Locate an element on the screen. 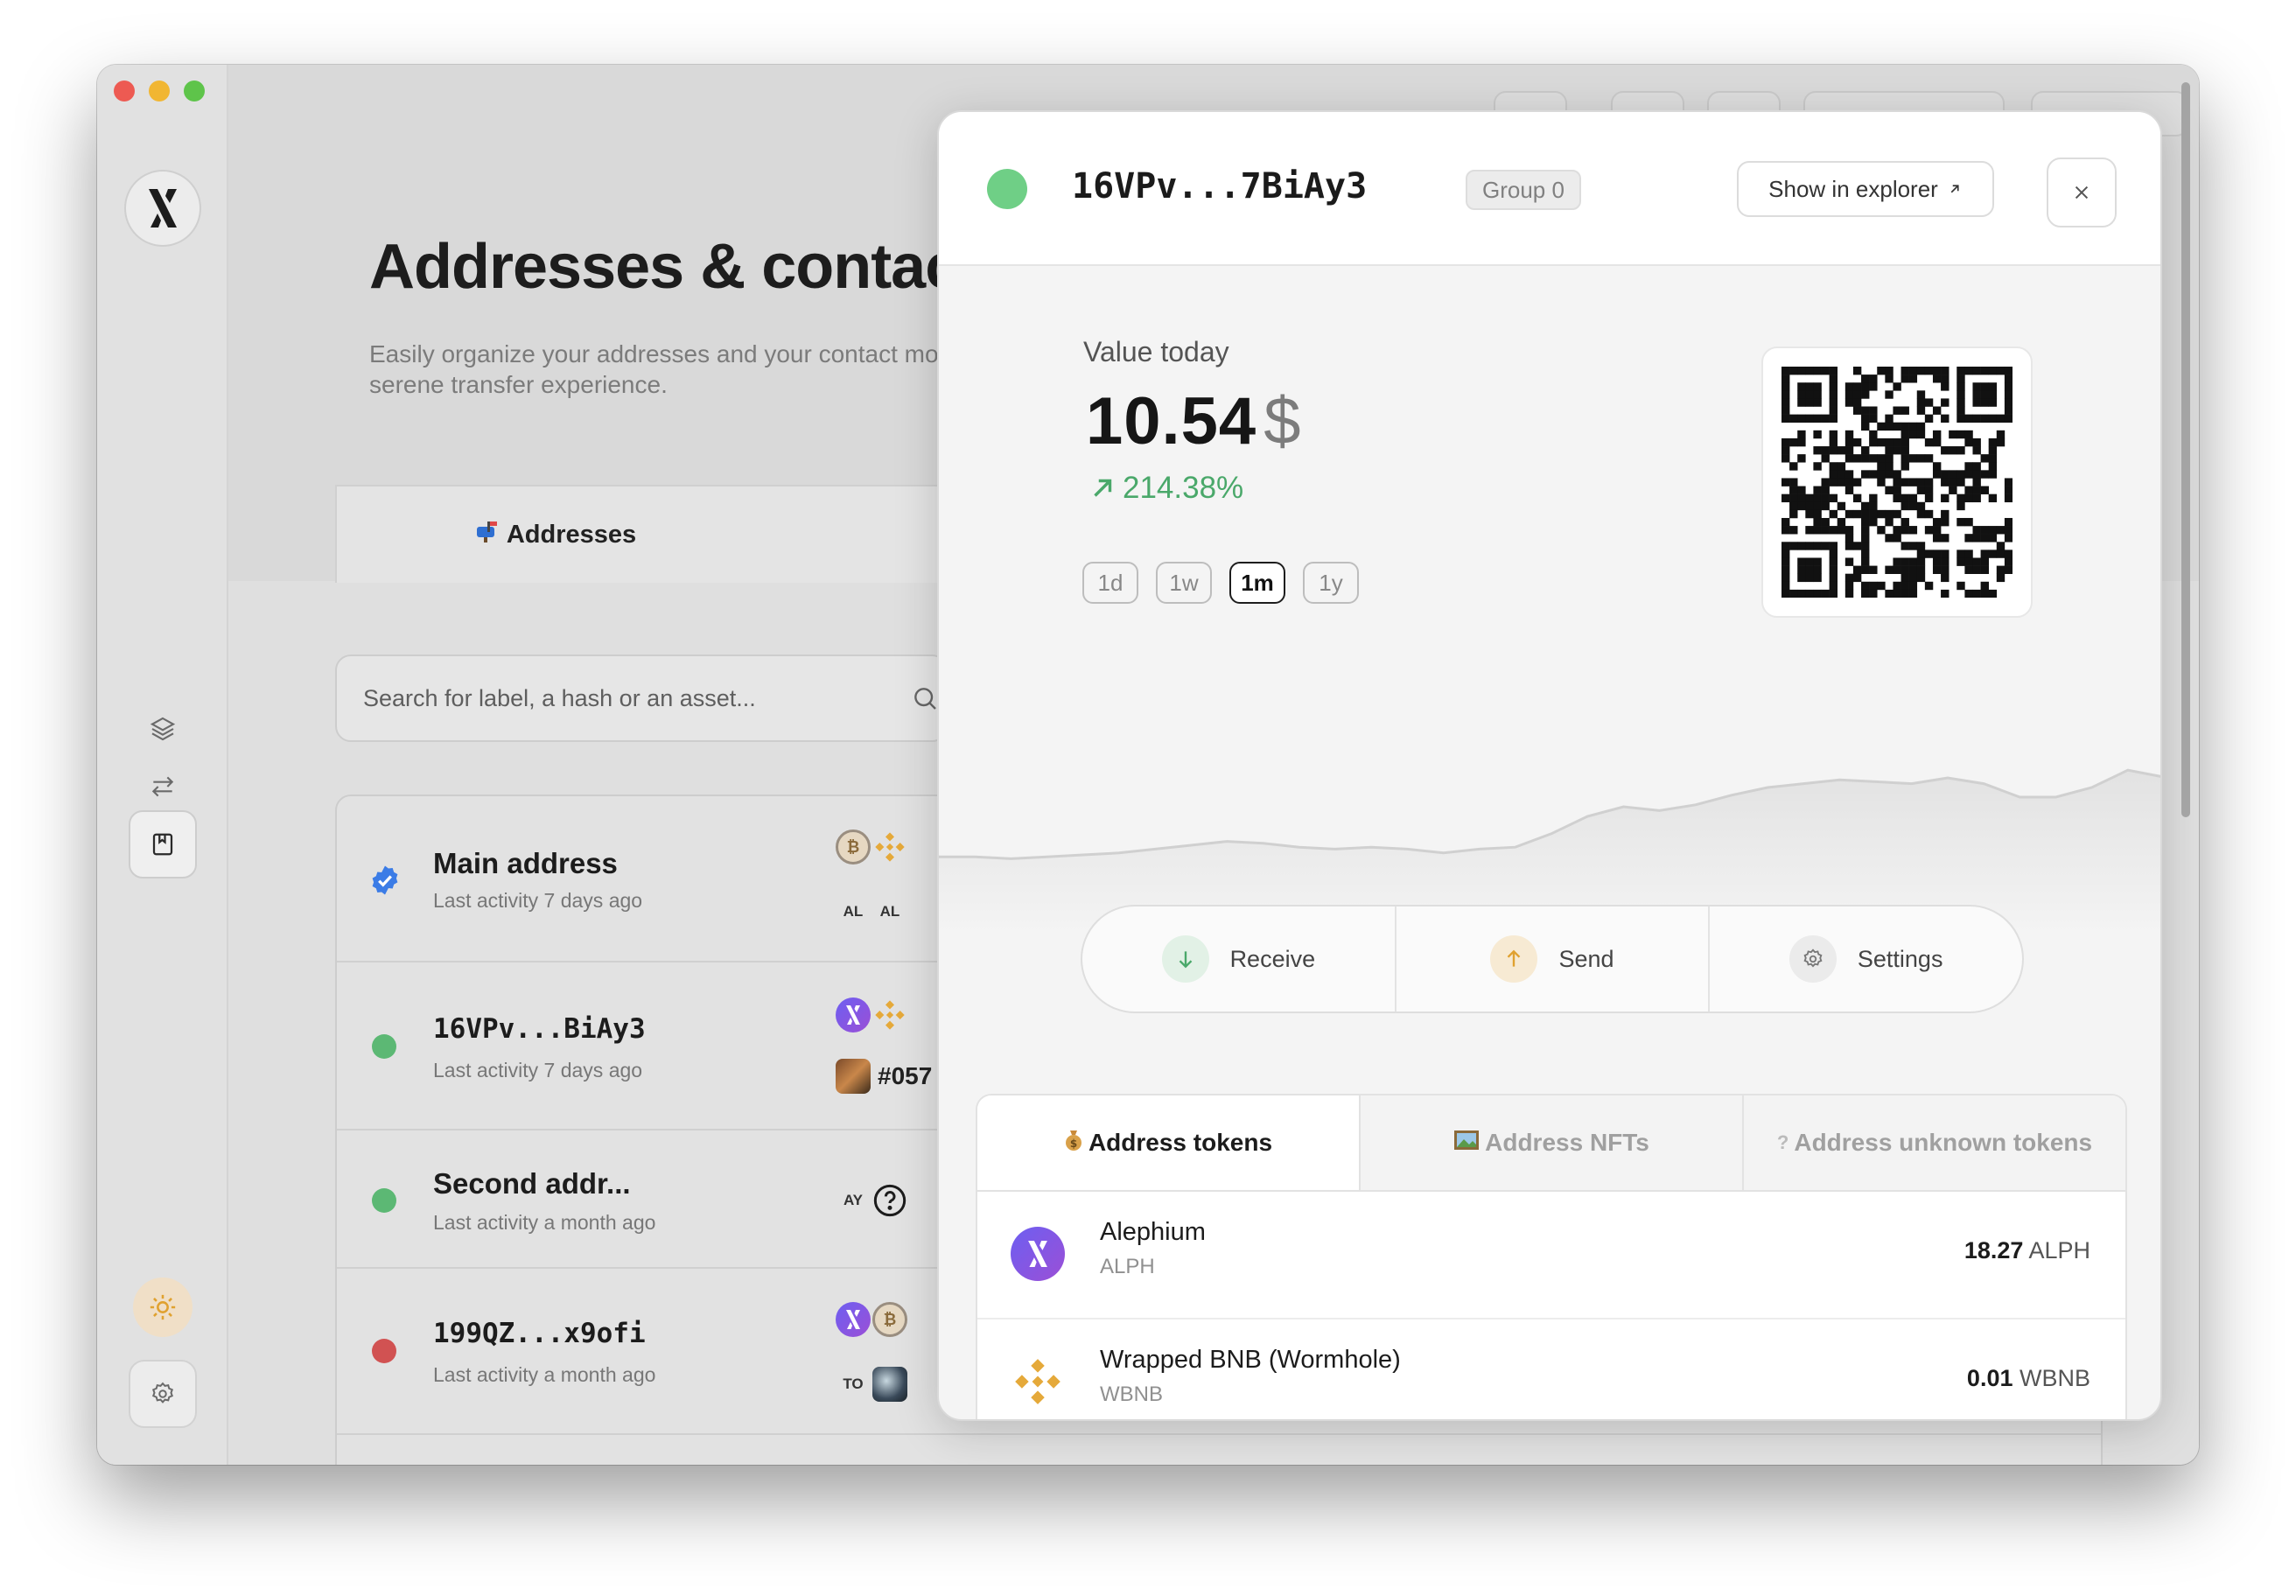 The height and width of the screenshot is (1596, 2296). token-row: Alephium ALPH 18.27 ALPH is located at coordinates (1551, 1256).